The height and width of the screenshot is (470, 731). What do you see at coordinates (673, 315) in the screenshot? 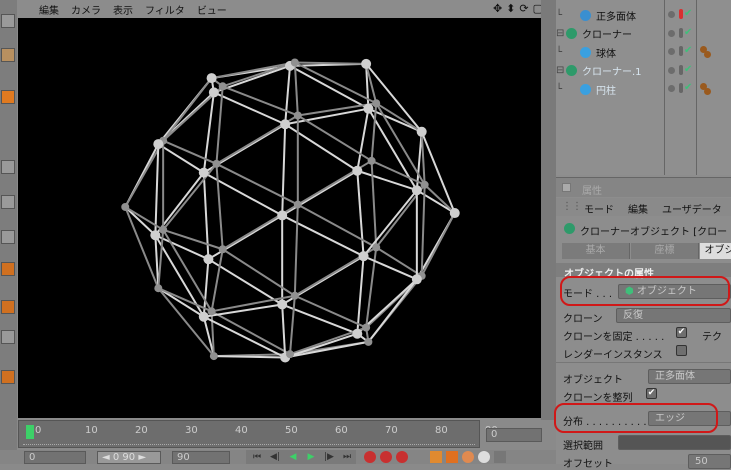
I see `clone-dropdown: 反復` at bounding box center [673, 315].